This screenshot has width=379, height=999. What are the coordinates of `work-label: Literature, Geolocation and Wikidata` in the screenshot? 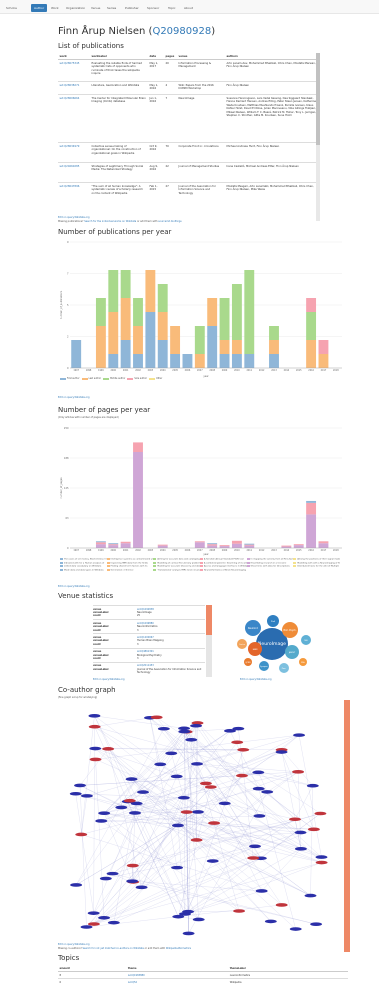 It's located at (119, 88).